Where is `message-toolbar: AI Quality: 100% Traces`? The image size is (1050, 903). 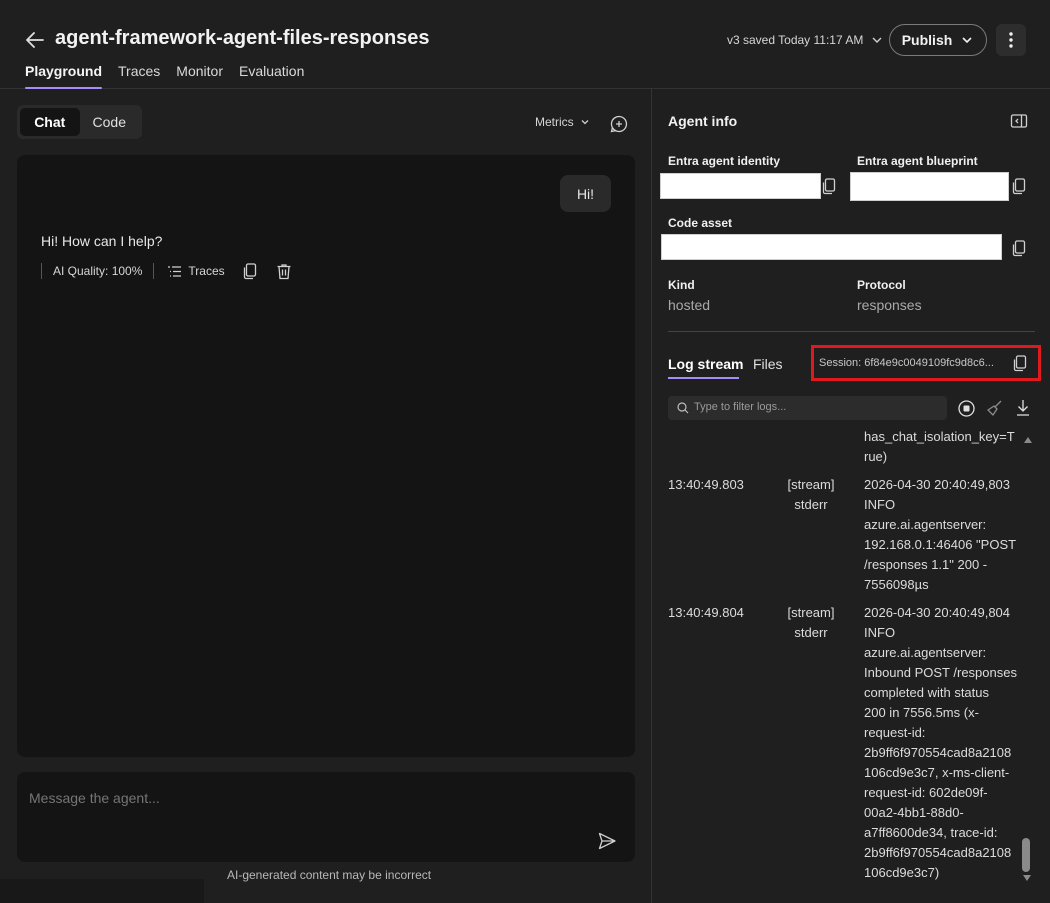 message-toolbar: AI Quality: 100% Traces is located at coordinates (166, 271).